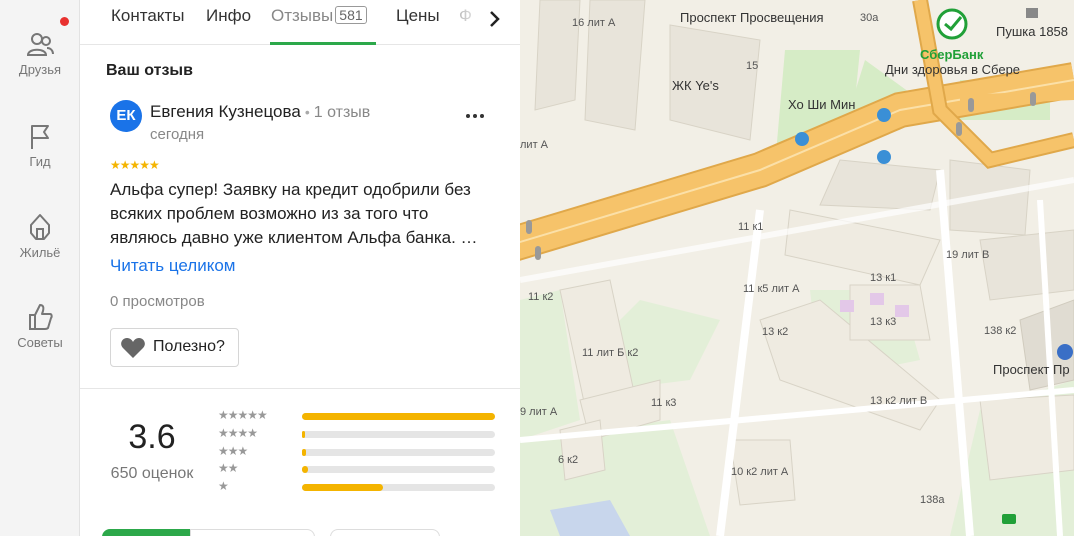 This screenshot has width=1074, height=536. Describe the element at coordinates (1032, 31) in the screenshot. I see `map-label: Пушка 1858` at that location.